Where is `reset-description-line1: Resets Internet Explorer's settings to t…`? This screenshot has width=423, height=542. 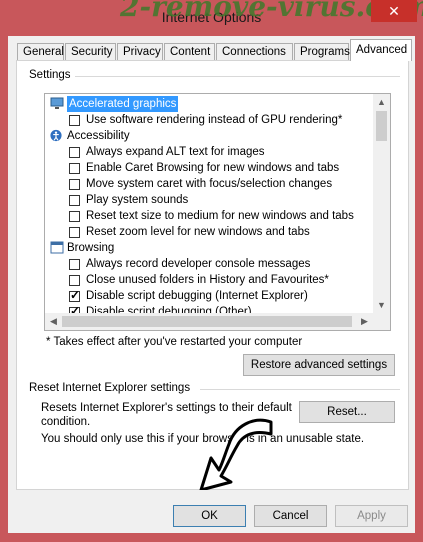
reset-description-line1: Resets Internet Explorer's settings to t… is located at coordinates (166, 408).